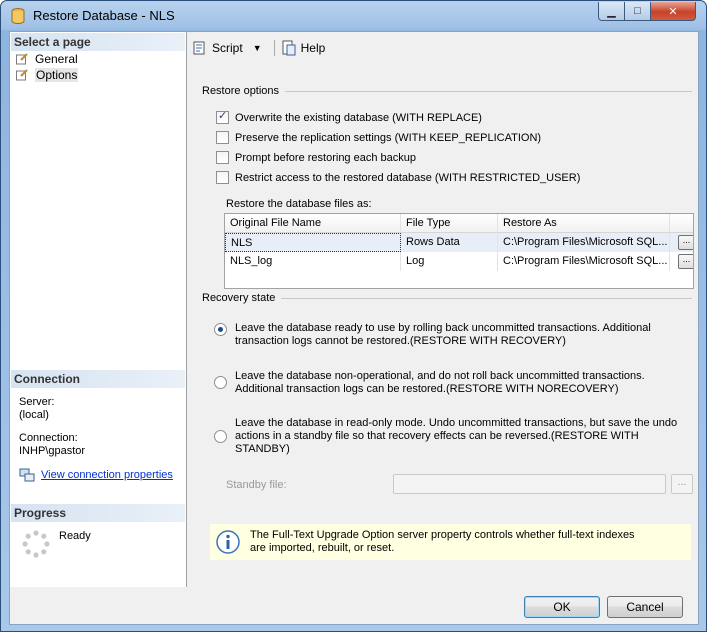 This screenshot has height=632, width=707. I want to click on column-header-blank, so click(681, 223).